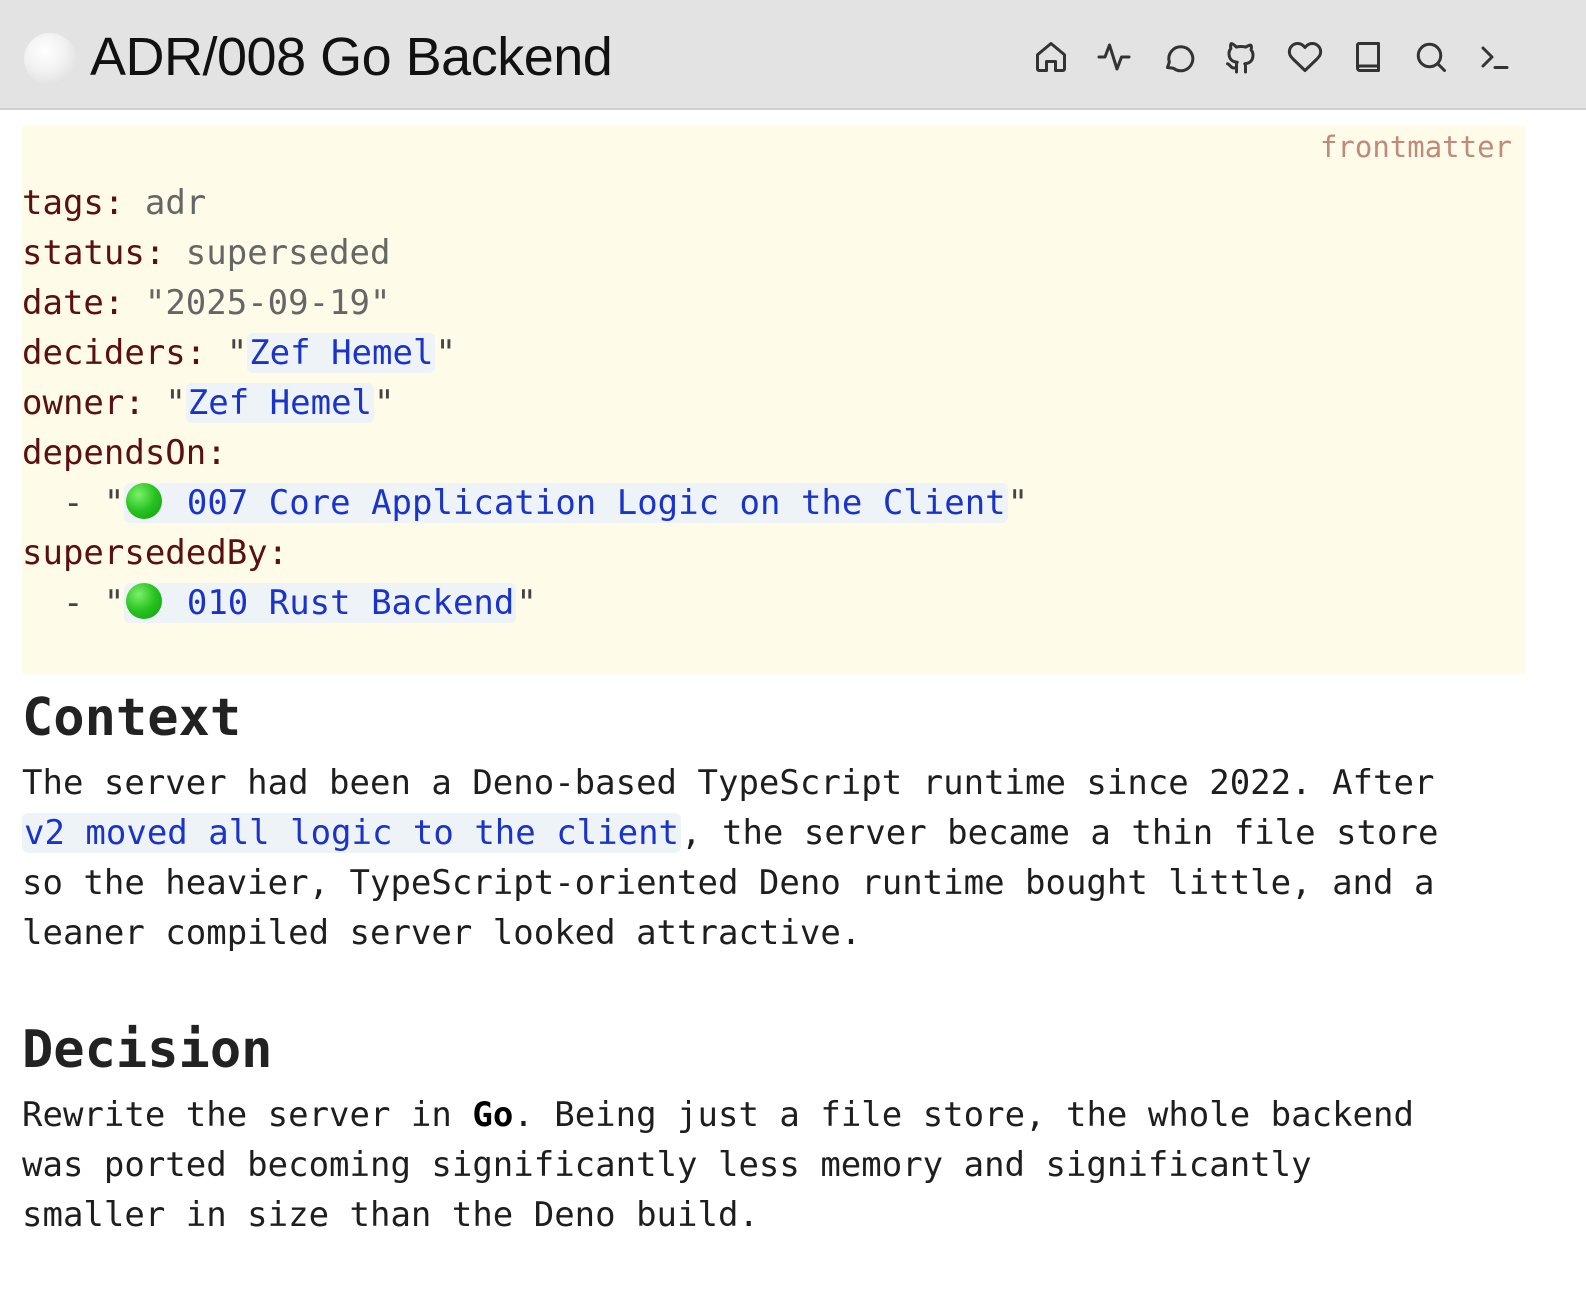 This screenshot has height=1304, width=1586. I want to click on fm-tags-line: tags: adr, so click(525, 203).